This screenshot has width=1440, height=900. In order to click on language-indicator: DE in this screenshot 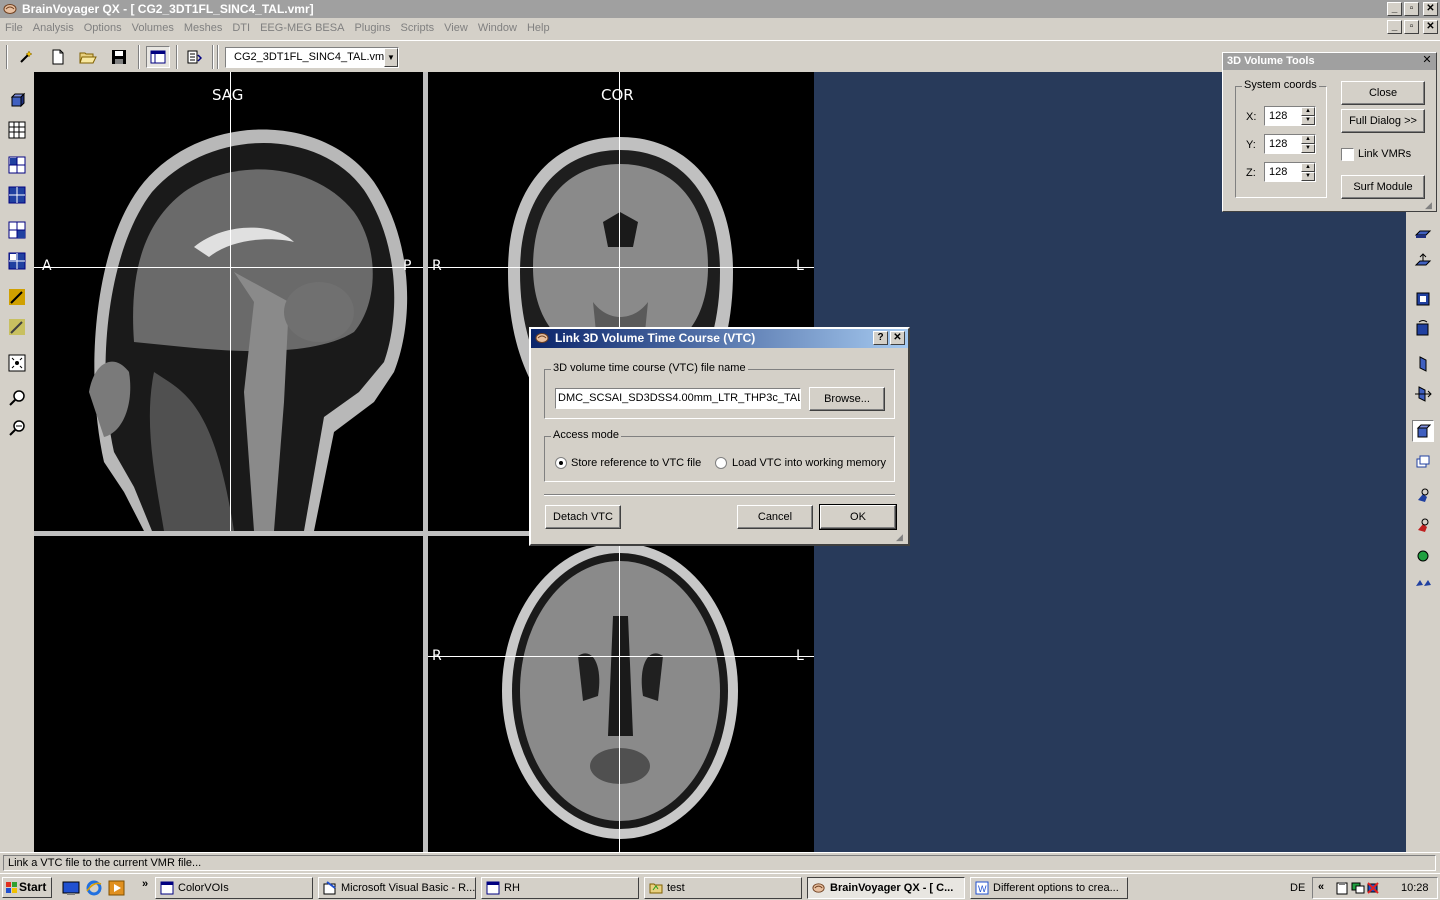, I will do `click(1297, 888)`.